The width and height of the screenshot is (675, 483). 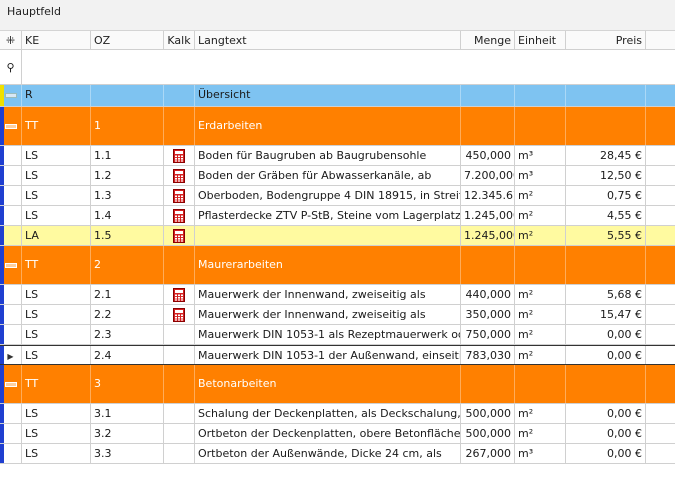 I want to click on cell-oz: 1.3, so click(x=127, y=195).